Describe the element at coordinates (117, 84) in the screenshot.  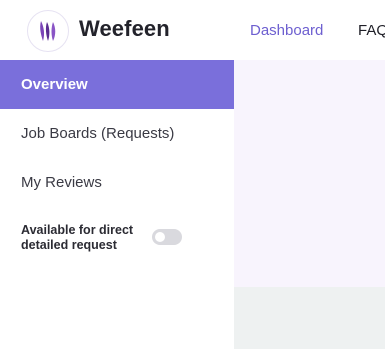
I see `sidebar-item-overview: Overview` at that location.